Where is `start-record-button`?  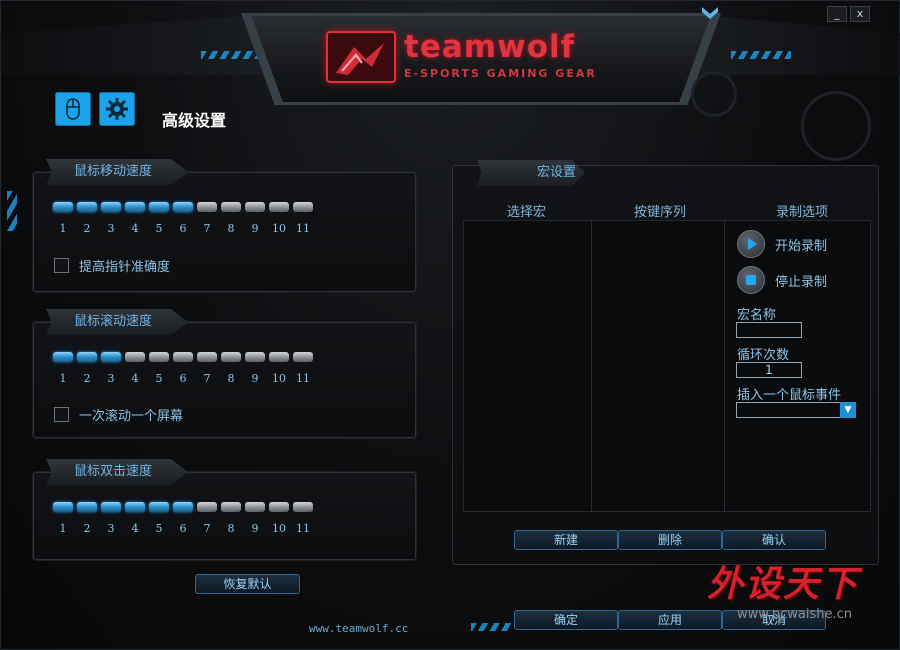
start-record-button is located at coordinates (751, 244).